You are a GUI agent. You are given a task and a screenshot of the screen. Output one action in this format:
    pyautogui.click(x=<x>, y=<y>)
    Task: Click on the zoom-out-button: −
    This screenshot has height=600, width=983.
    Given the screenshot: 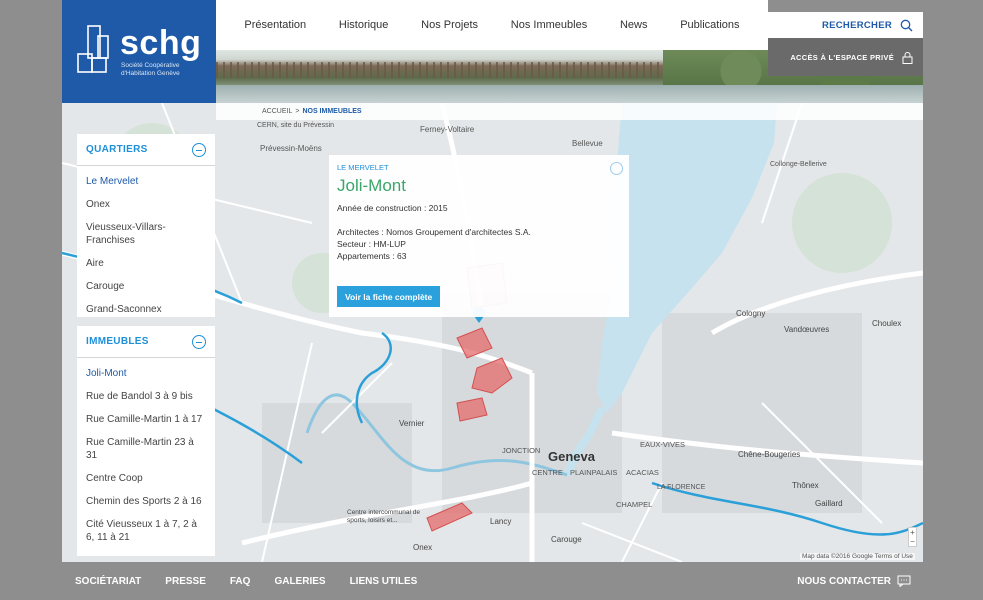 What is the action you would take?
    pyautogui.click(x=912, y=541)
    